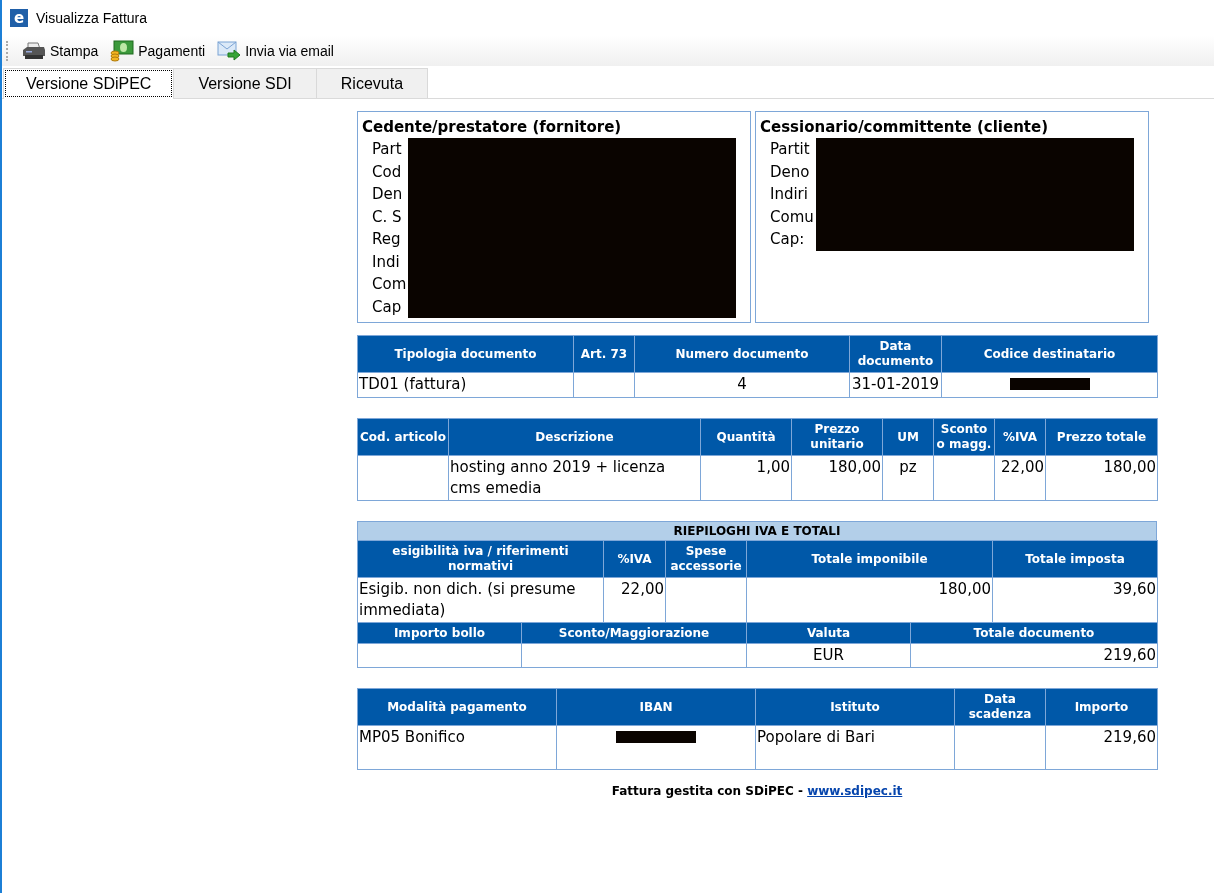  What do you see at coordinates (964, 436) in the screenshot?
I see `column-header: Sconto o magg.` at bounding box center [964, 436].